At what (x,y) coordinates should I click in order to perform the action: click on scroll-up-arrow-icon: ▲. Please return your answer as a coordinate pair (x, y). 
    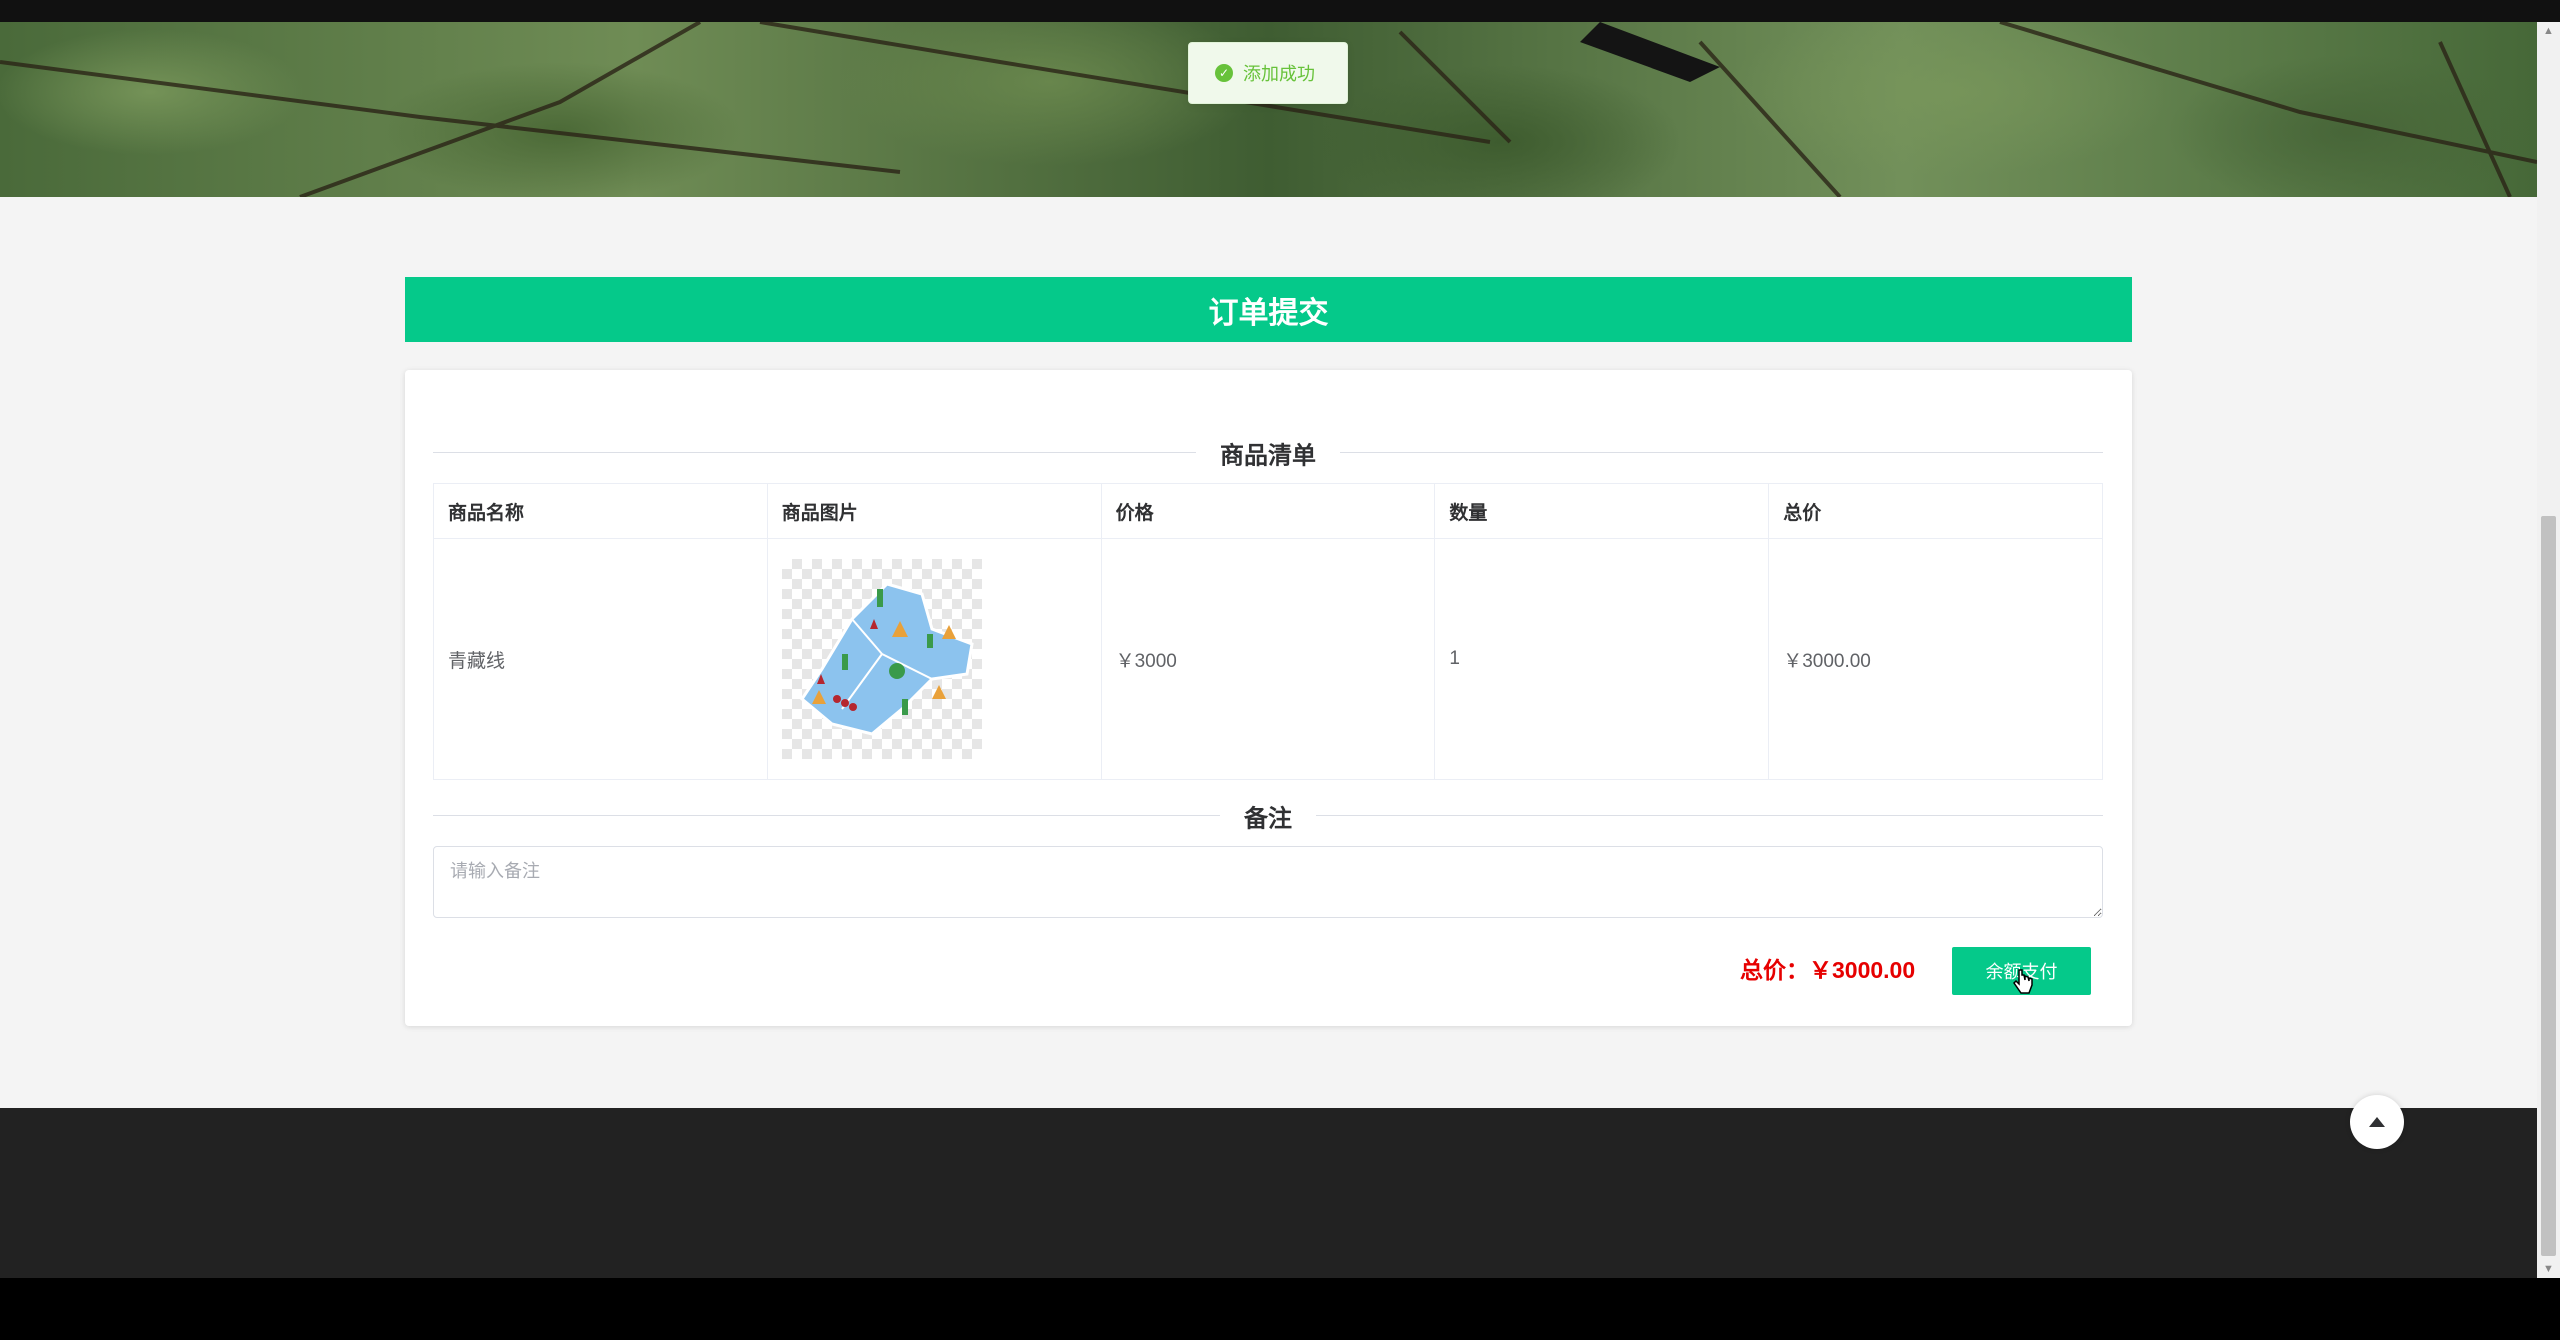
    Looking at the image, I should click on (2548, 31).